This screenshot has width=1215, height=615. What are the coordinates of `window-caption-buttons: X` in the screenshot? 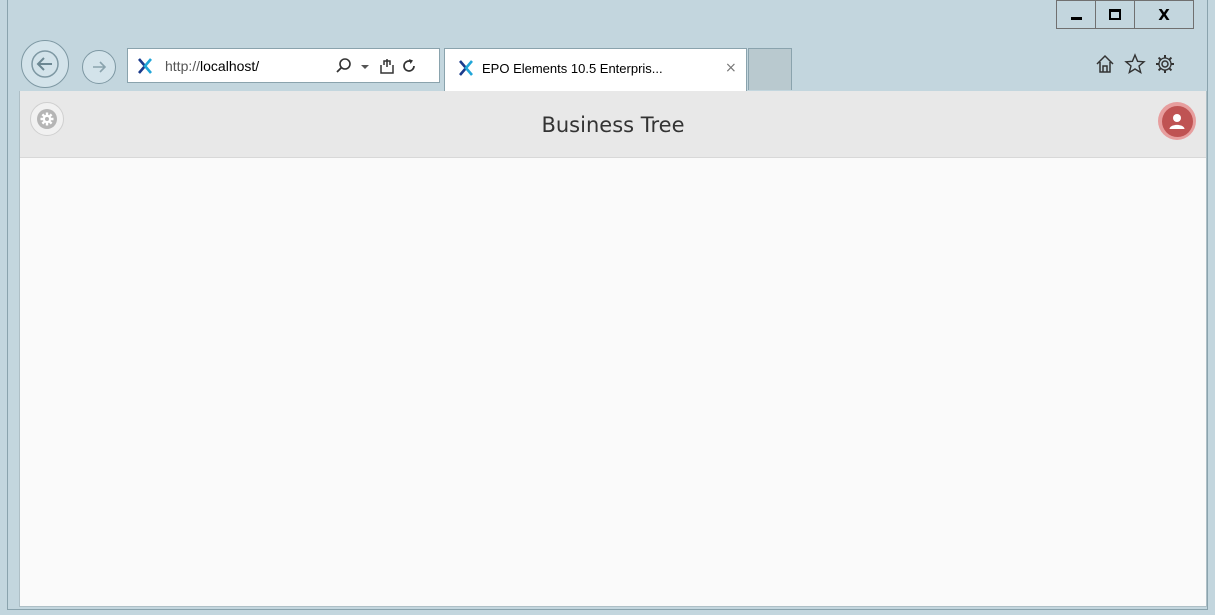 It's located at (1125, 14).